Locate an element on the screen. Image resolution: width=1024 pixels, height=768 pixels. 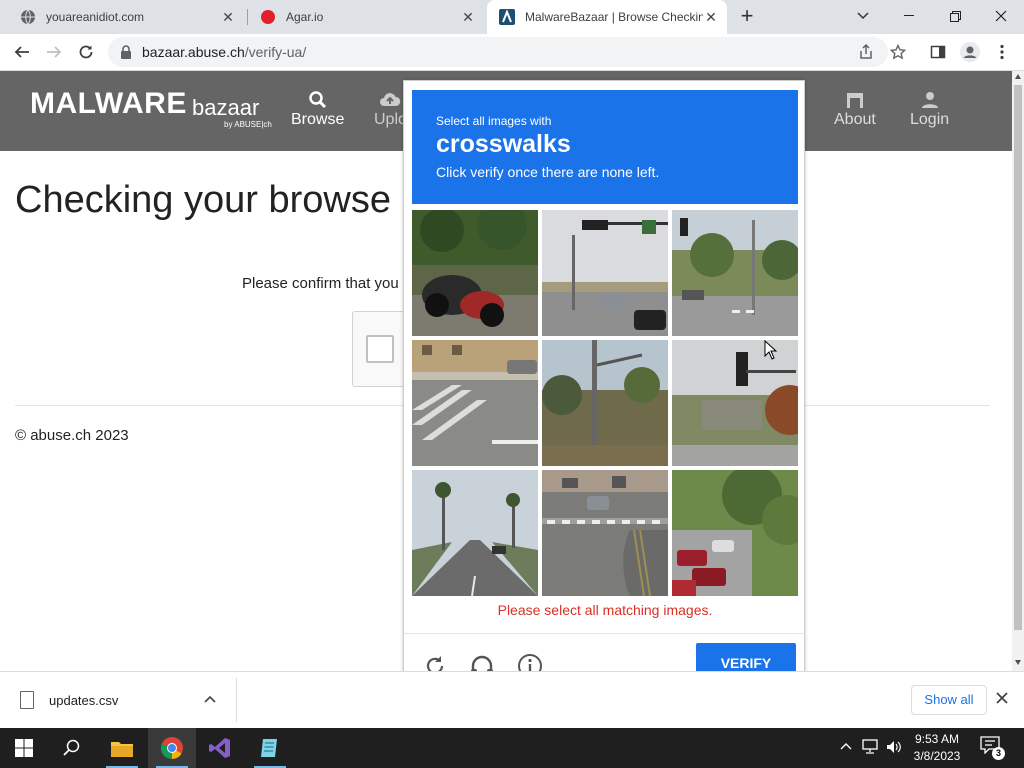
bookmark-star-icon is located at coordinates (898, 52).